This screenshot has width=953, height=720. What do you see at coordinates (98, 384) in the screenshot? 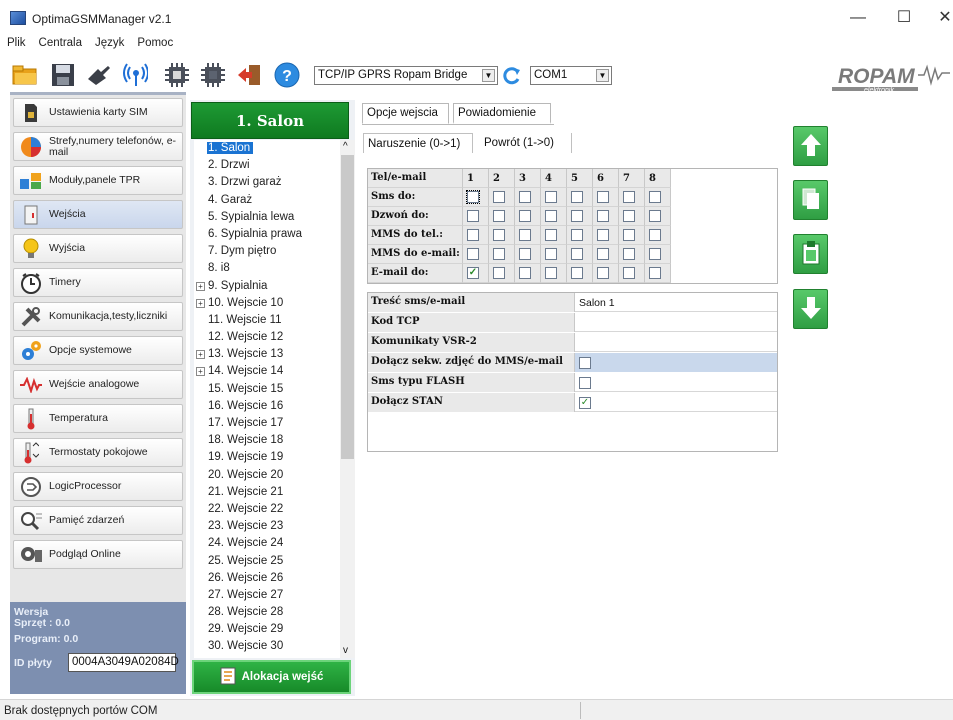
I see `sidebar-item-analog-input: Wejście analogowe` at bounding box center [98, 384].